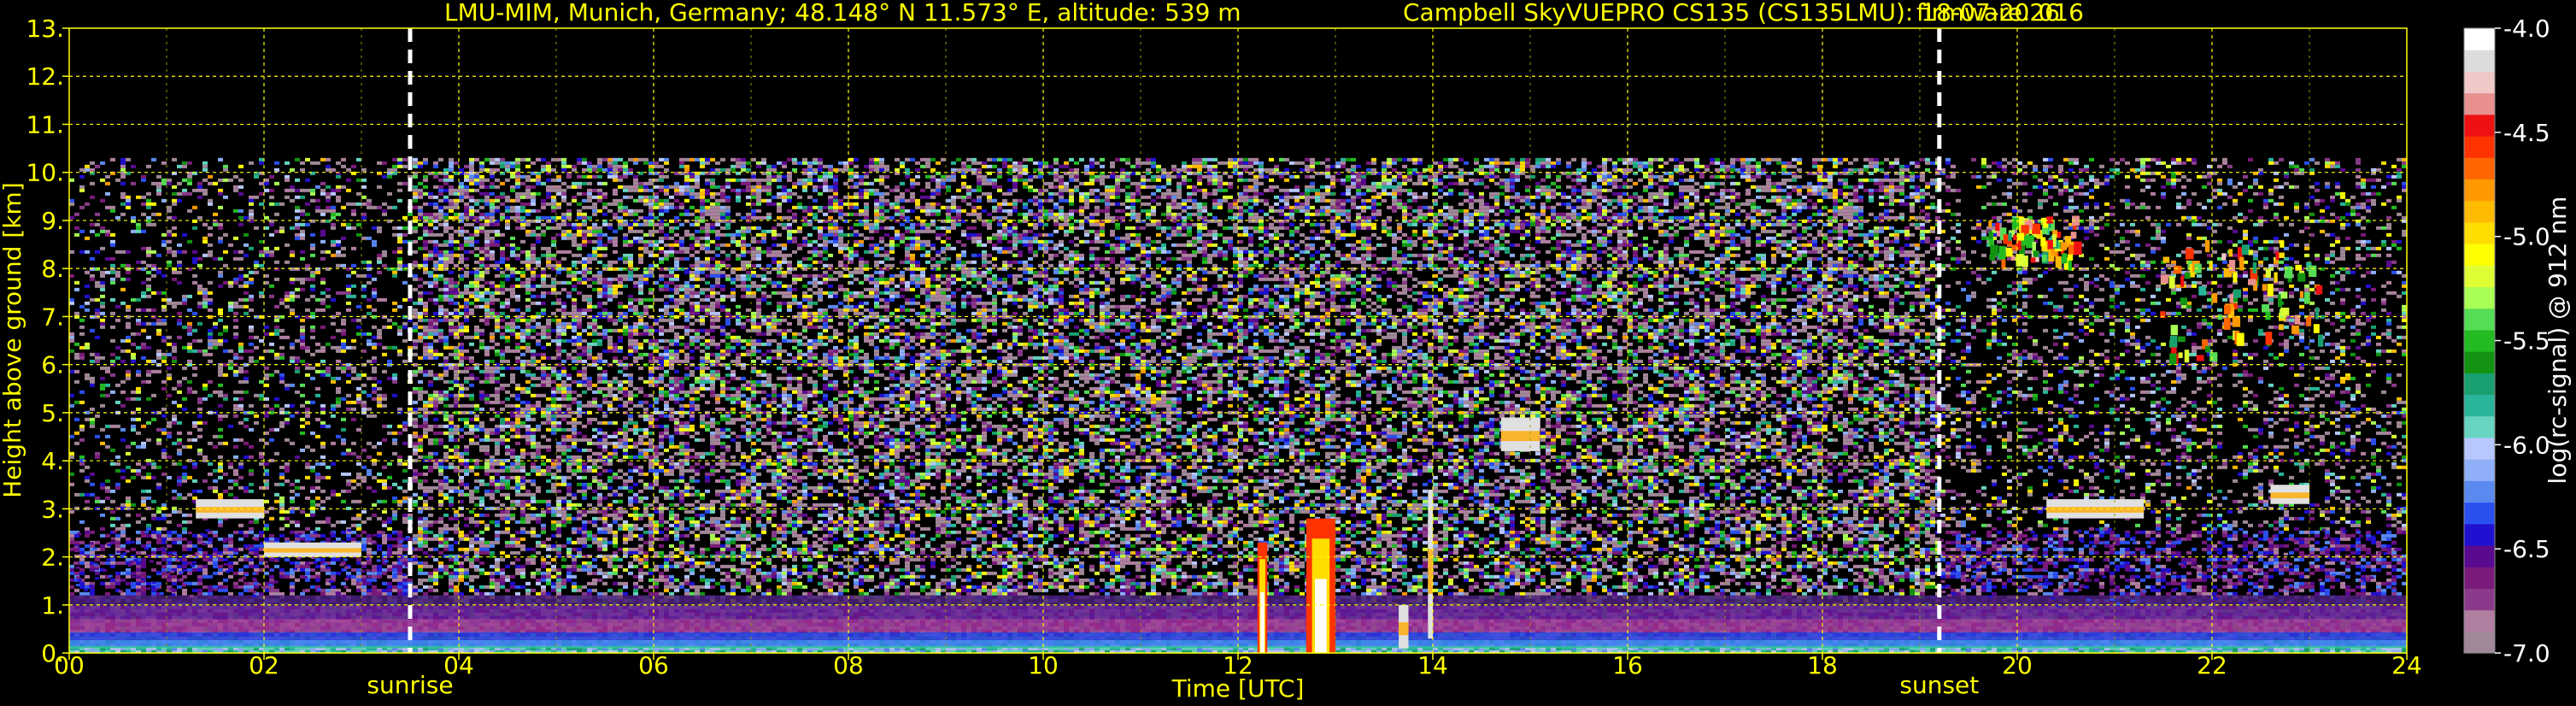 This screenshot has width=2576, height=706. I want to click on colorbar: -4.0-4.5-5.0-5.5-6.0-6.5-7.0, so click(2507, 341).